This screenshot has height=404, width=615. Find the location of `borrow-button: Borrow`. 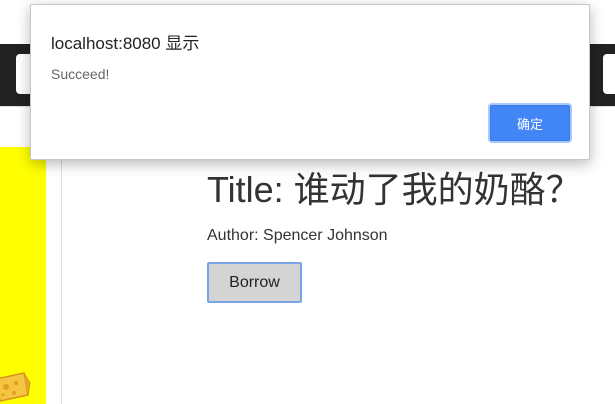

borrow-button: Borrow is located at coordinates (254, 282).